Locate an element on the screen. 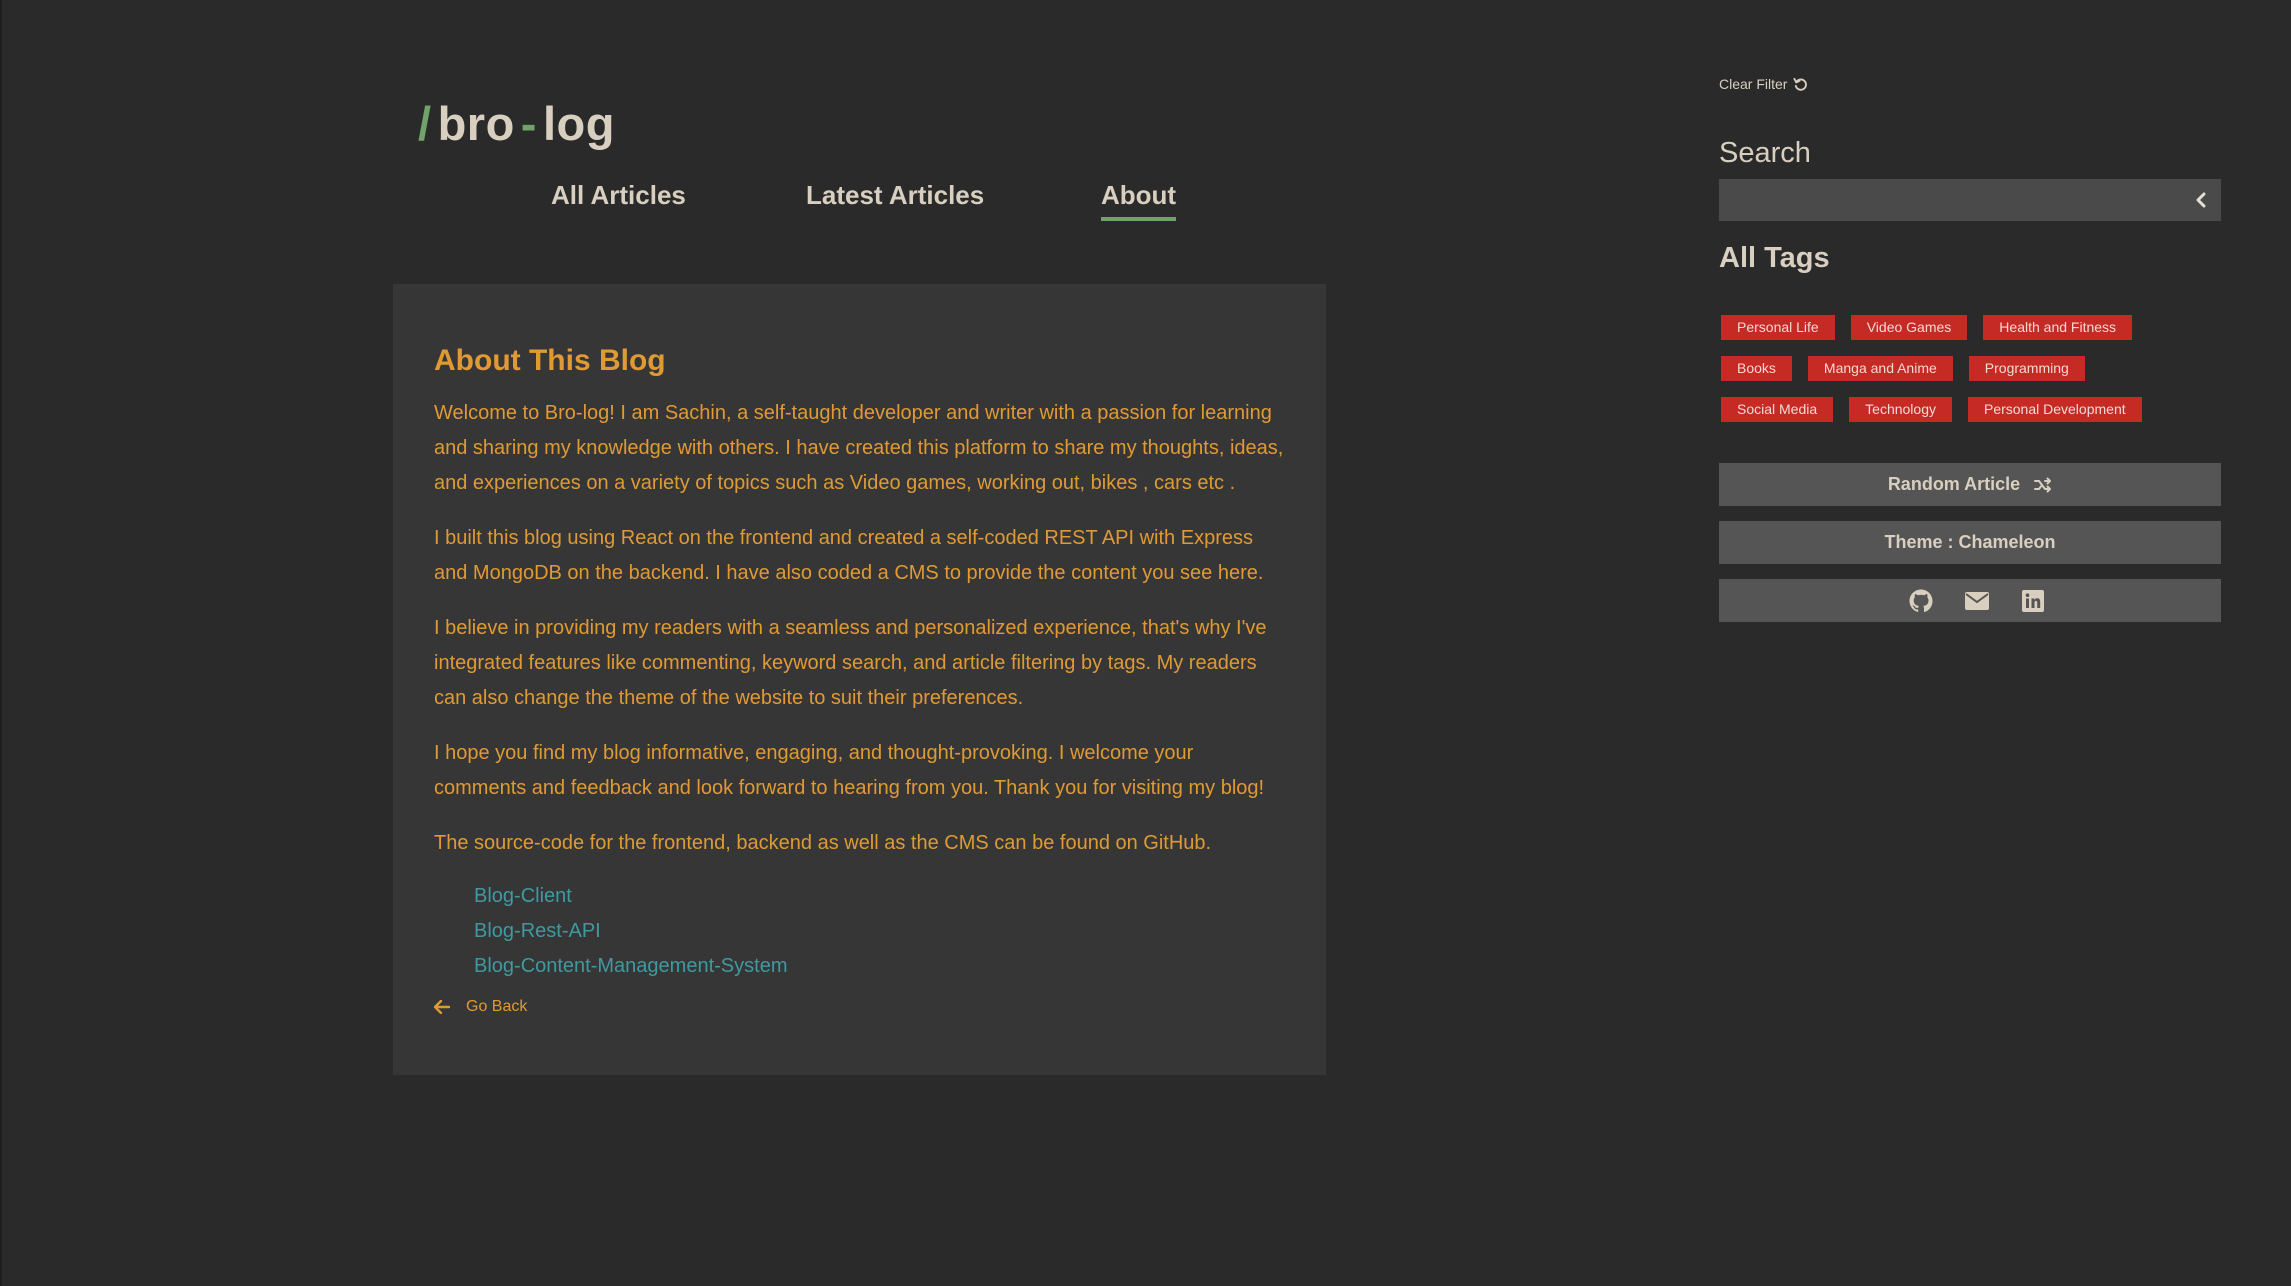 The width and height of the screenshot is (2291, 1286). link-blog-client: Blog-Client is located at coordinates (523, 896).